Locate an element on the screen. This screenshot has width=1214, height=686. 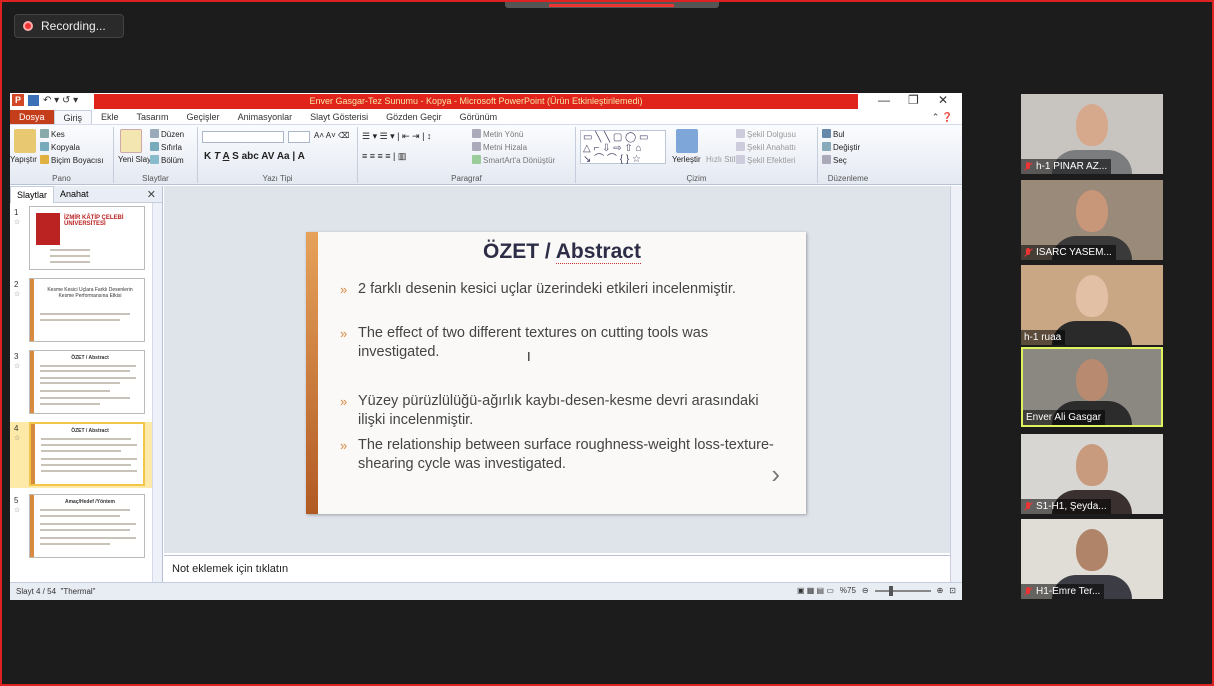
tab-slaytlar: Slaytlar is located at coordinates (32, 194).